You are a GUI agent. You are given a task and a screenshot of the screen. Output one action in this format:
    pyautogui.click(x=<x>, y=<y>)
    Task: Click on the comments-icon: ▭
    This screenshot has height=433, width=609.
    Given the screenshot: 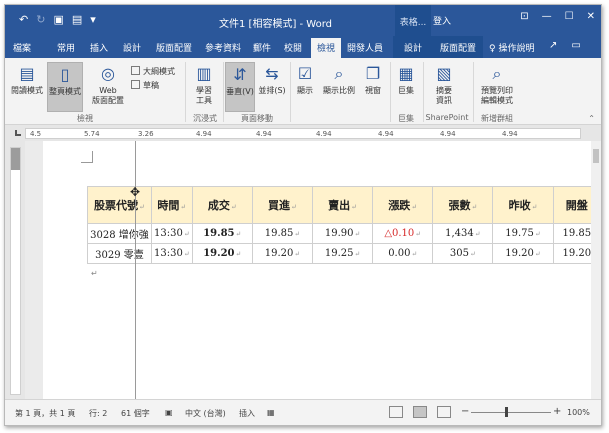 What is the action you would take?
    pyautogui.click(x=575, y=45)
    